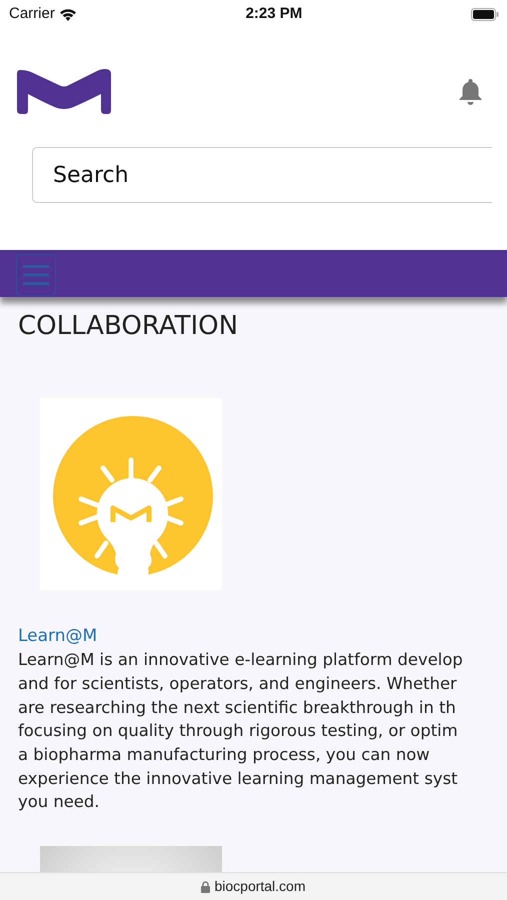 The width and height of the screenshot is (507, 900). I want to click on url-label: biocportal.com, so click(260, 886).